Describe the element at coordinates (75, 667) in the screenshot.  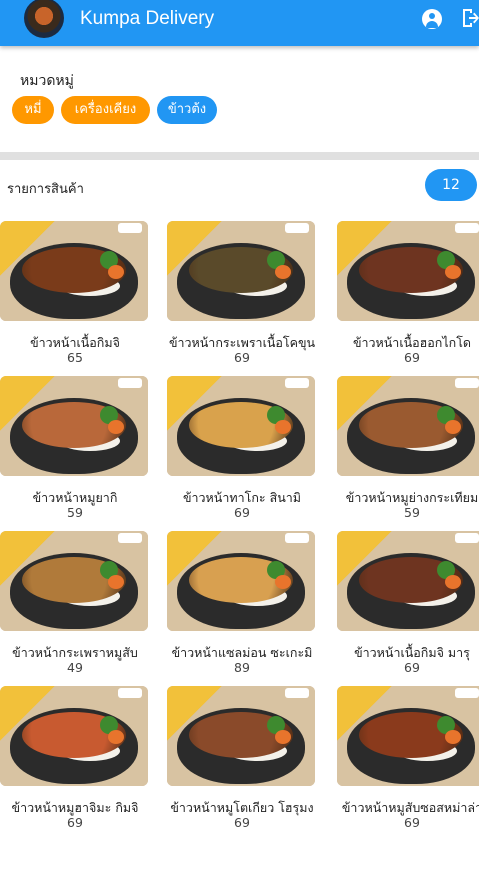
I see `product-price: 49` at that location.